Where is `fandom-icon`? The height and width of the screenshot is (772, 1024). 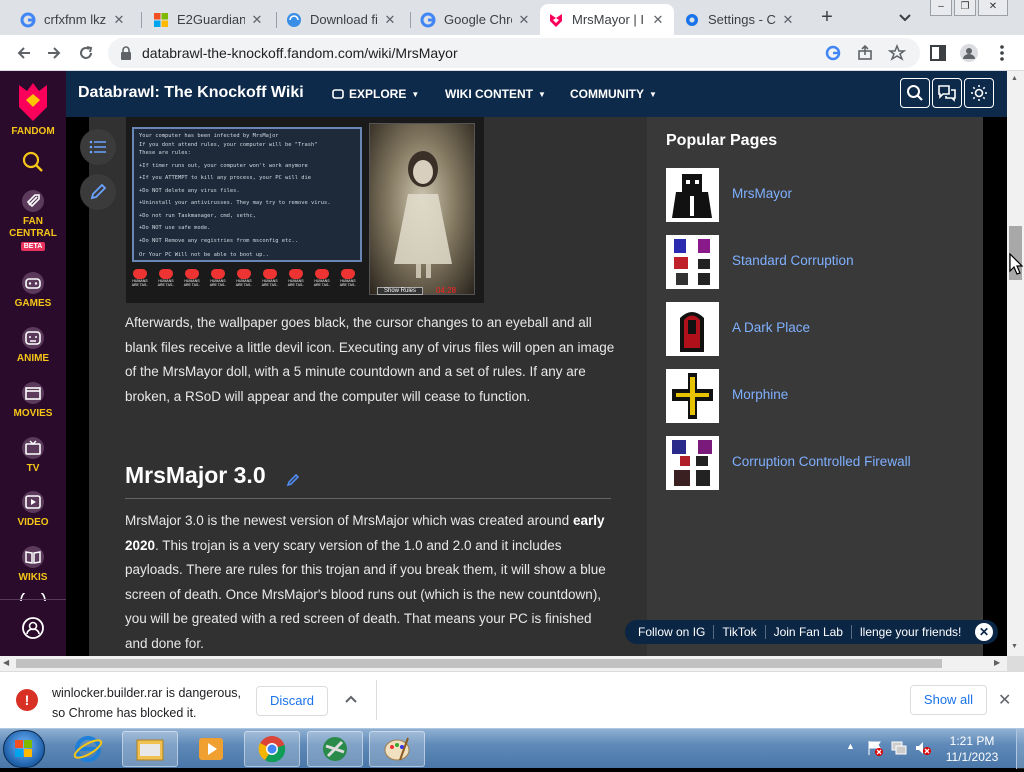
fandom-icon is located at coordinates (556, 20).